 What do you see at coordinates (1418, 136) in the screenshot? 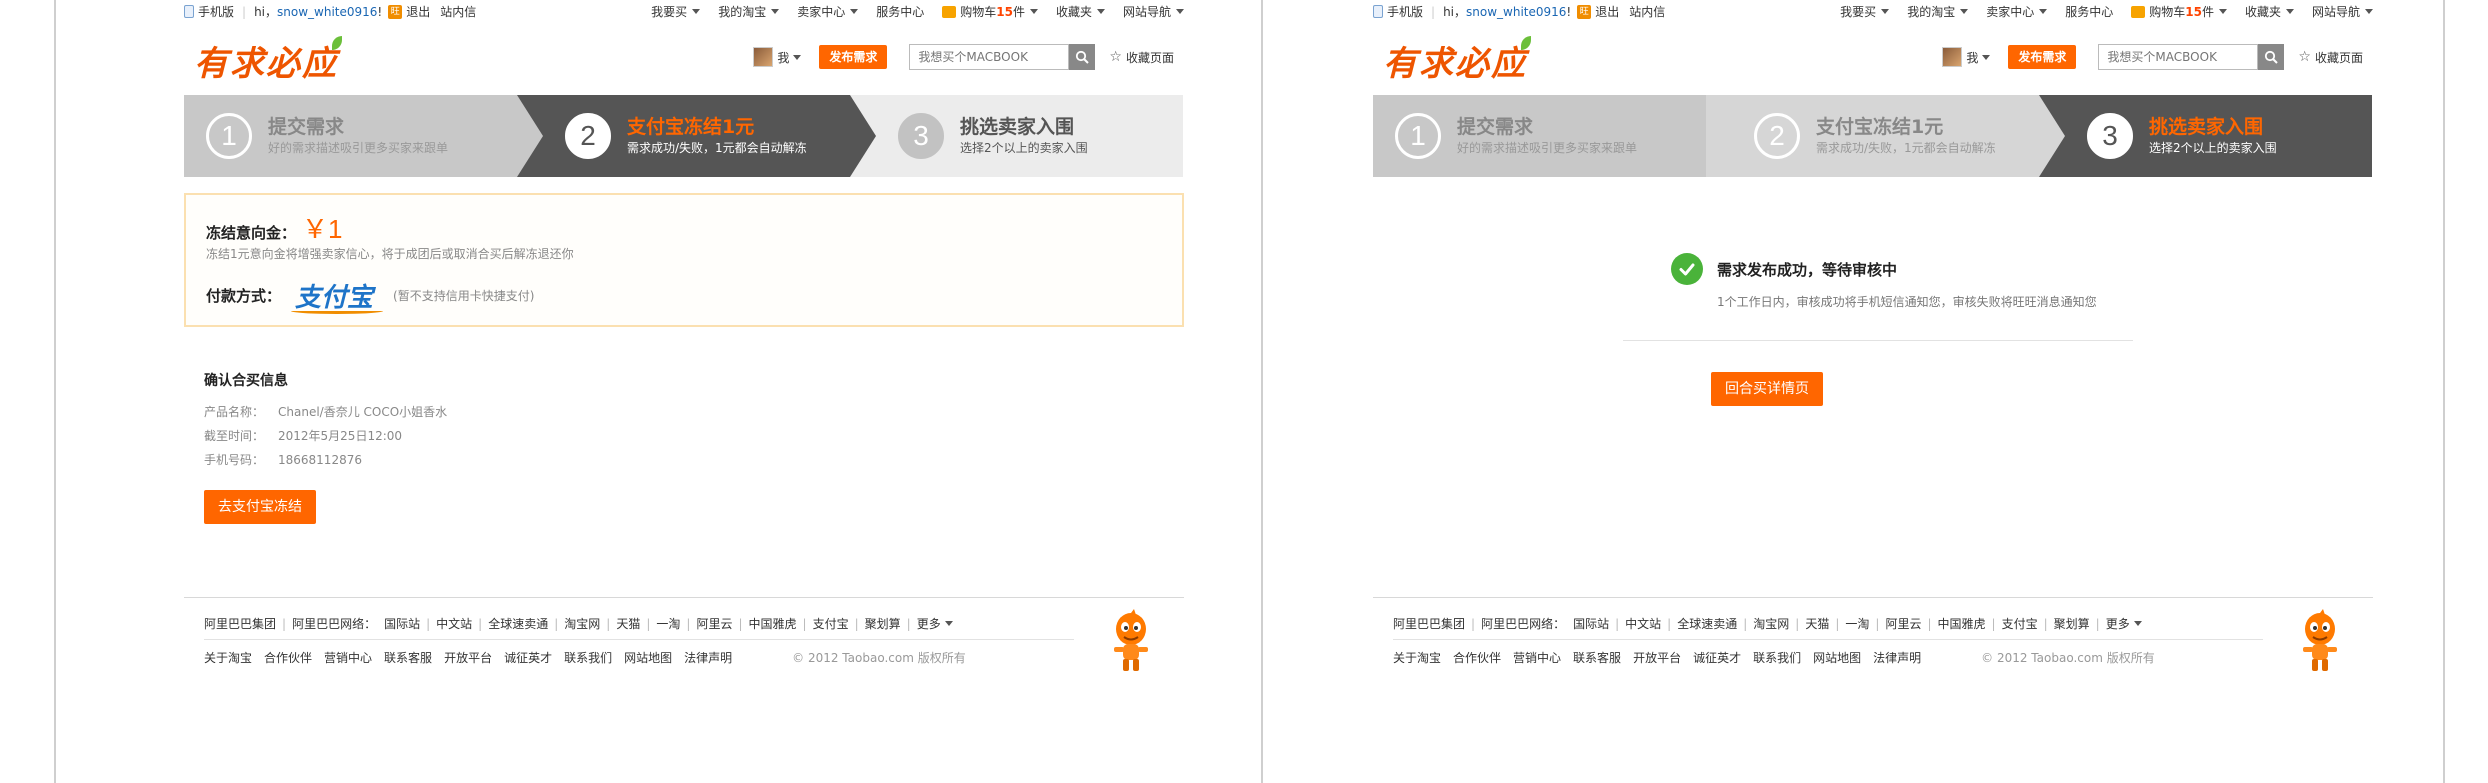
I see `step-number: 1` at bounding box center [1418, 136].